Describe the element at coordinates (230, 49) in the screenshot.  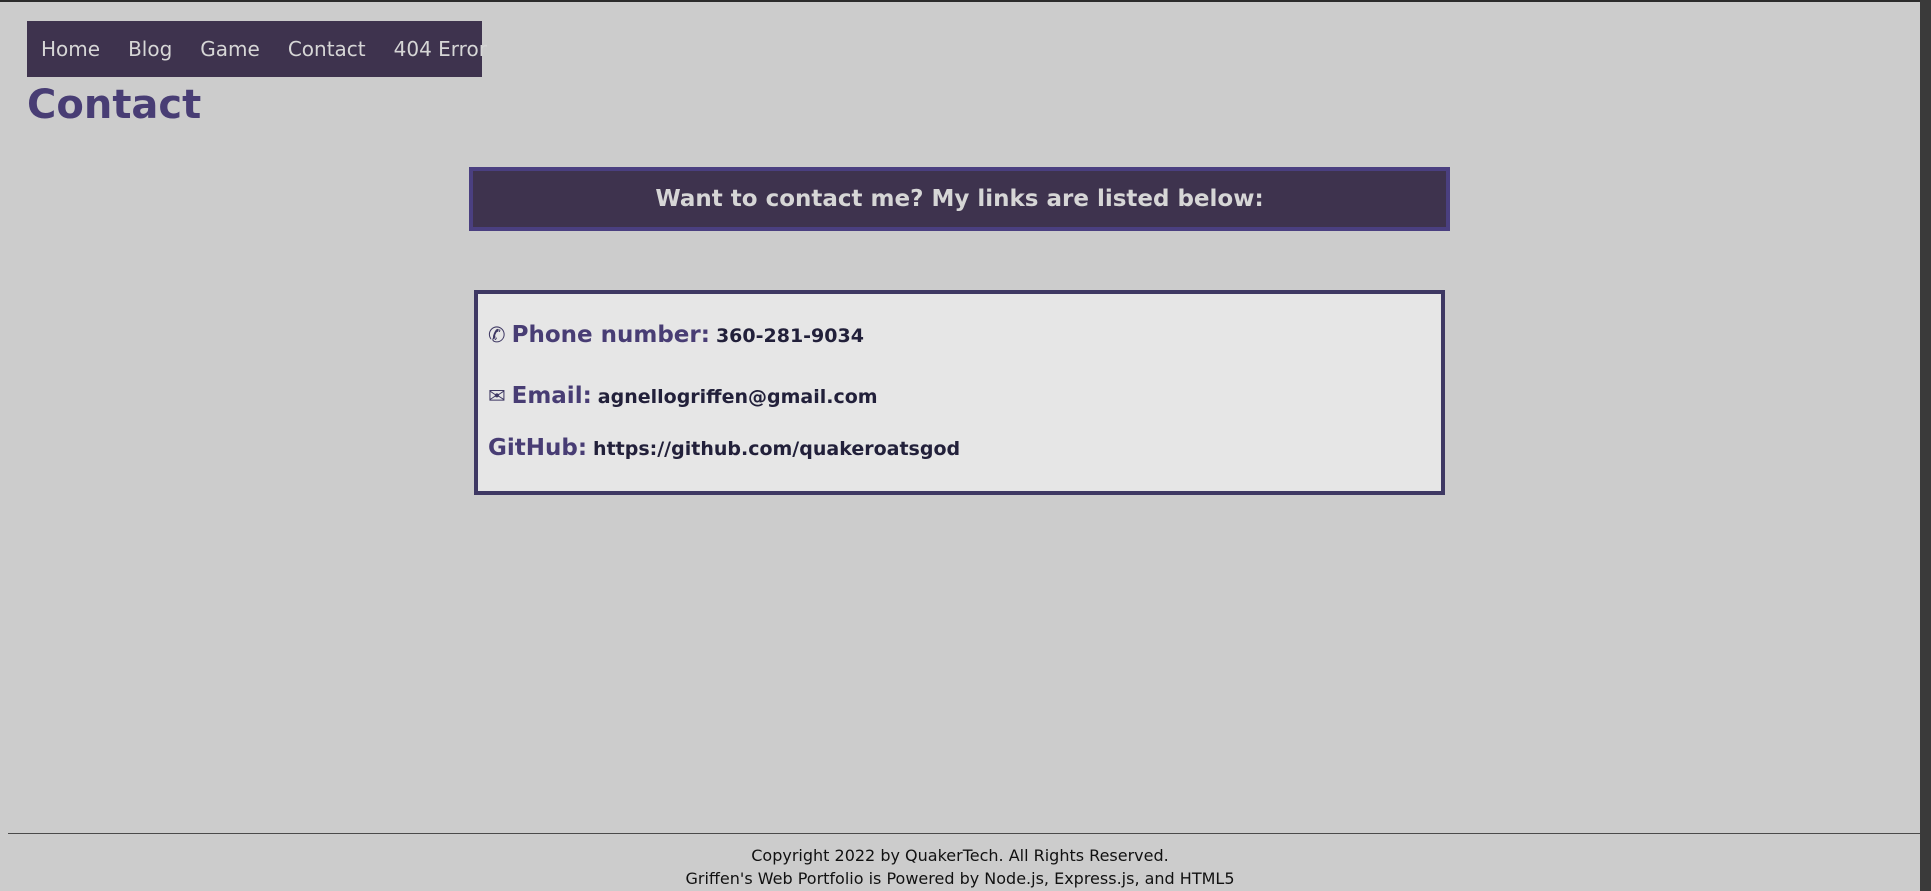
I see `nav-link-game: Game` at that location.